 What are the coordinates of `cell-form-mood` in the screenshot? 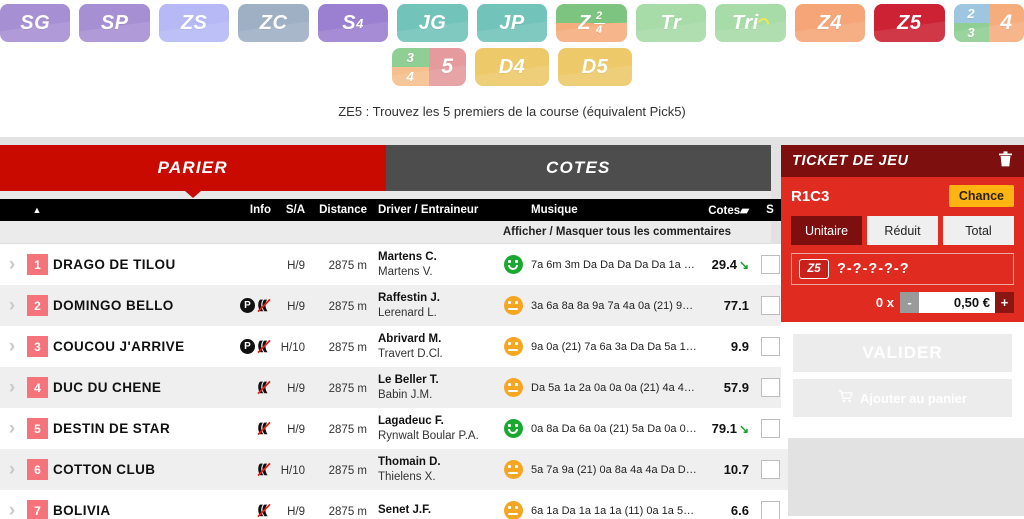 It's located at (513, 428).